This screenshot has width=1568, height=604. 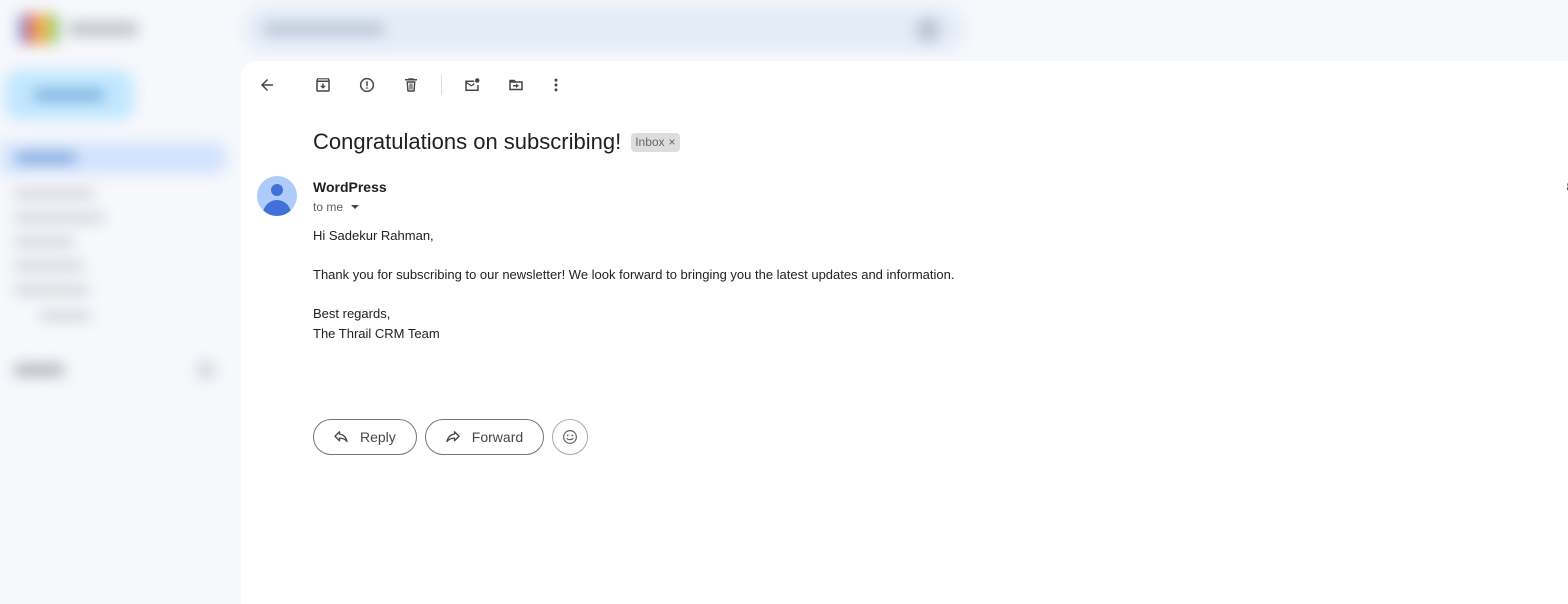 What do you see at coordinates (472, 85) in the screenshot?
I see `mark-unread-icon` at bounding box center [472, 85].